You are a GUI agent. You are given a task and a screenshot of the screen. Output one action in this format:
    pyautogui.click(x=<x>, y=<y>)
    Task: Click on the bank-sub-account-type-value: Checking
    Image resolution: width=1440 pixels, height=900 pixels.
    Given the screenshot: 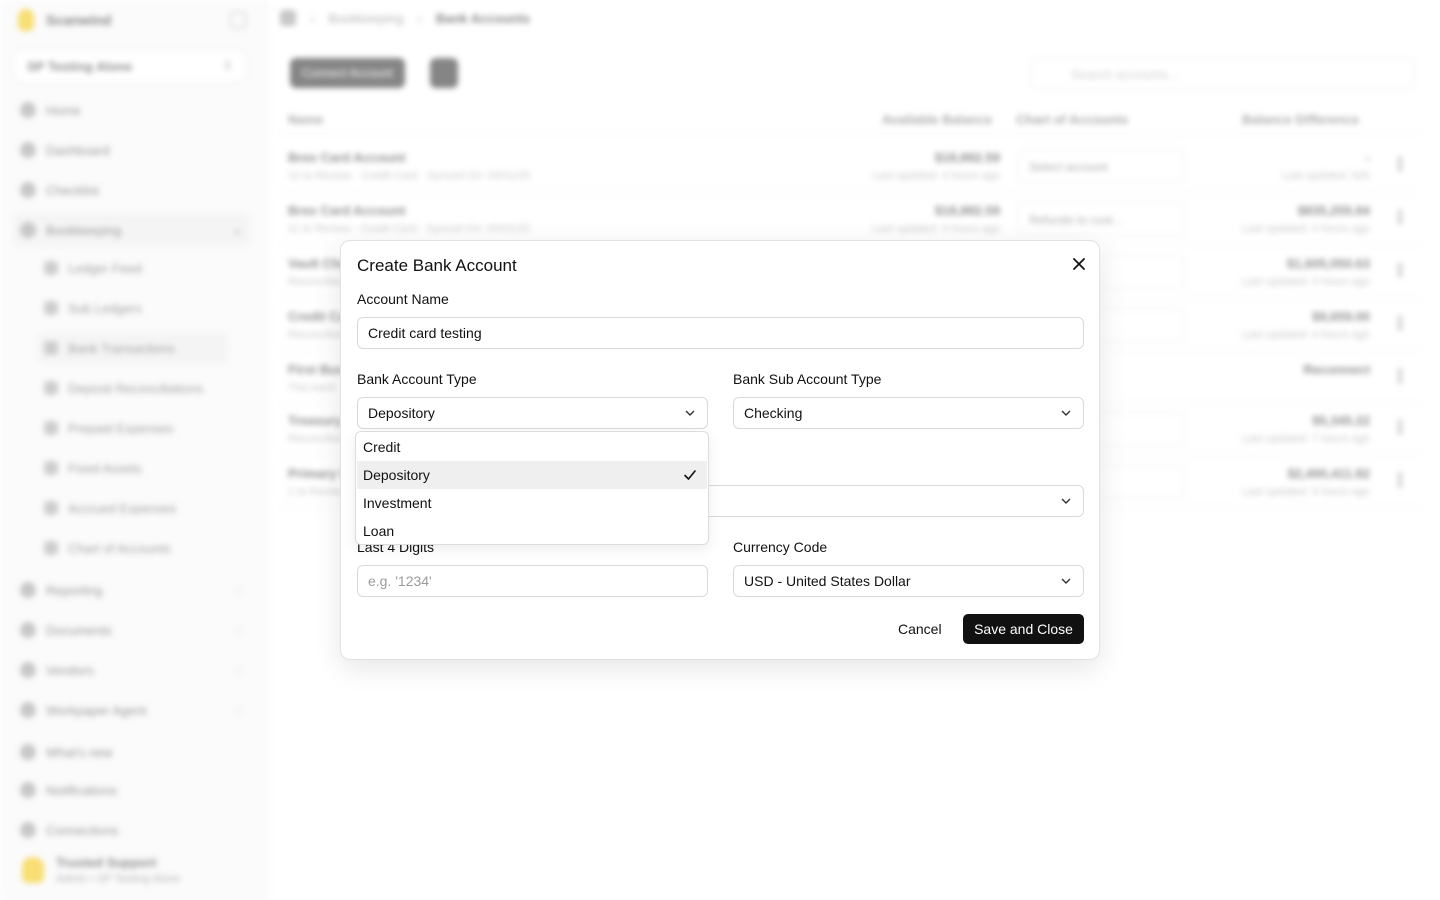 What is the action you would take?
    pyautogui.click(x=773, y=413)
    